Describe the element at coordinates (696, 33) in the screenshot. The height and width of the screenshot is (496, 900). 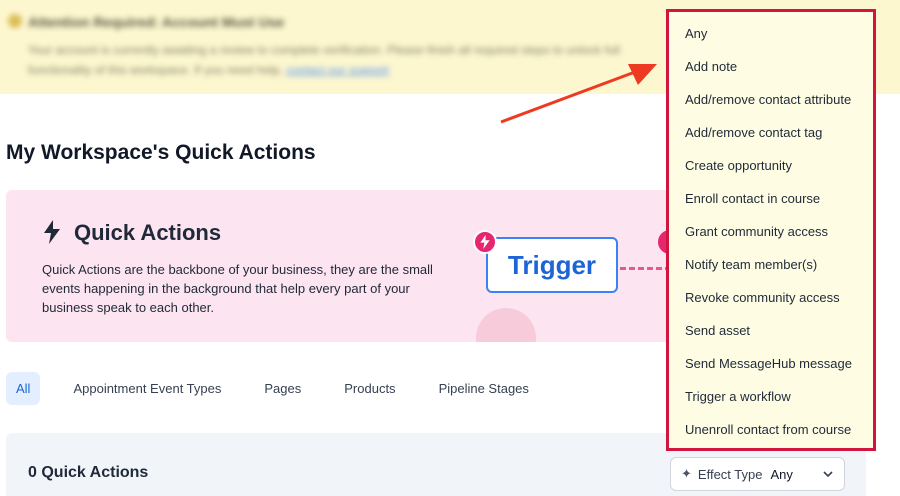
I see `option-any: Any` at that location.